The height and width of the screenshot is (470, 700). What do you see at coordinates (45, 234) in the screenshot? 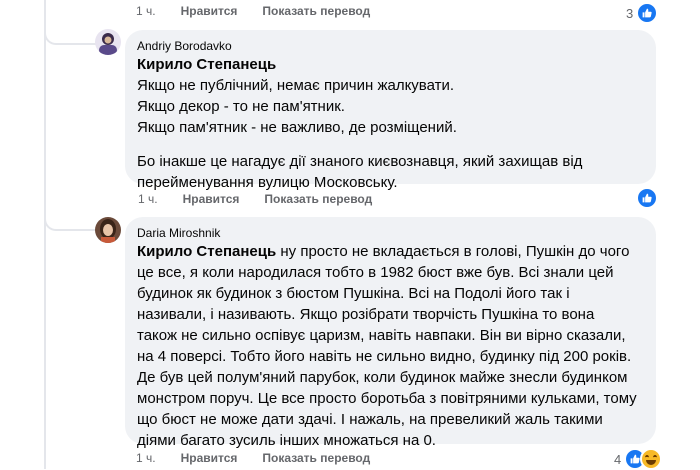
I see `thread-line` at bounding box center [45, 234].